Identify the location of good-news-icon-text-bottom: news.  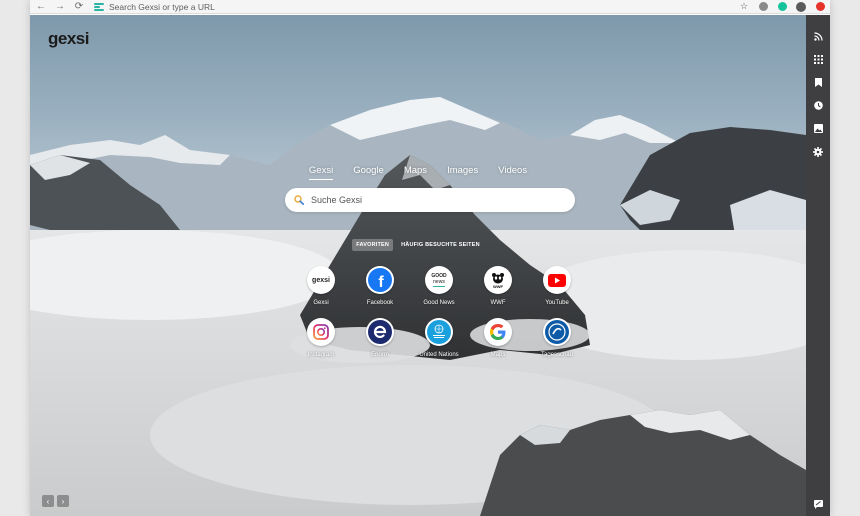
(439, 281).